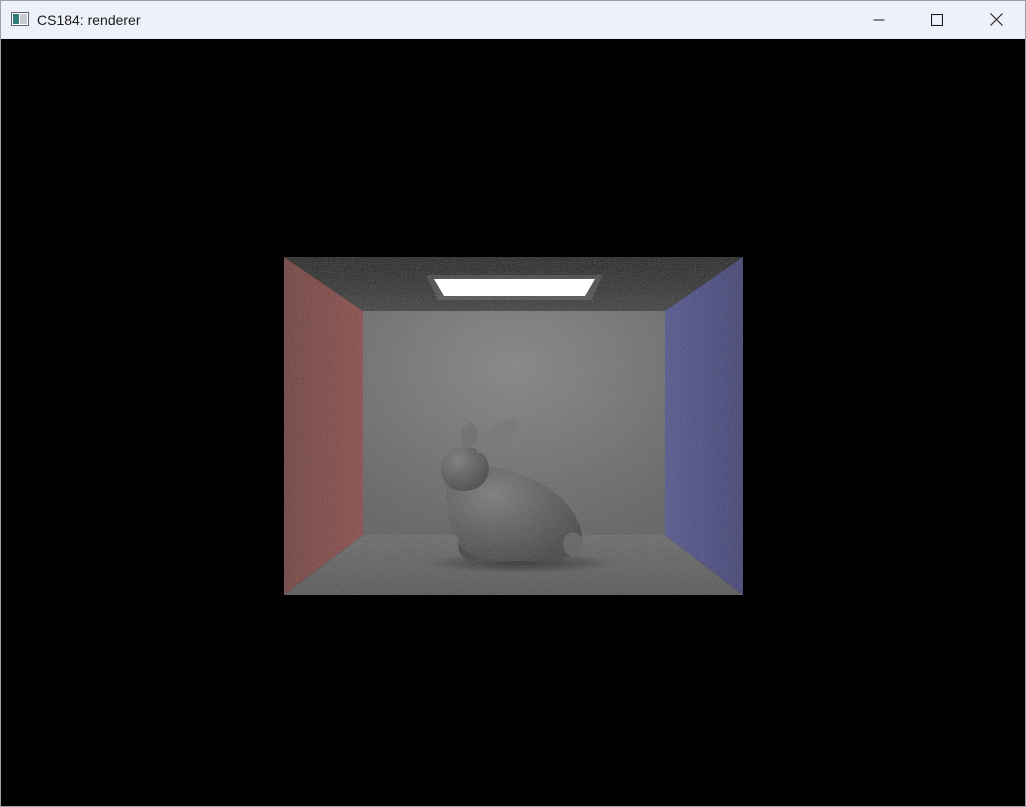  I want to click on maximize-icon, so click(937, 19).